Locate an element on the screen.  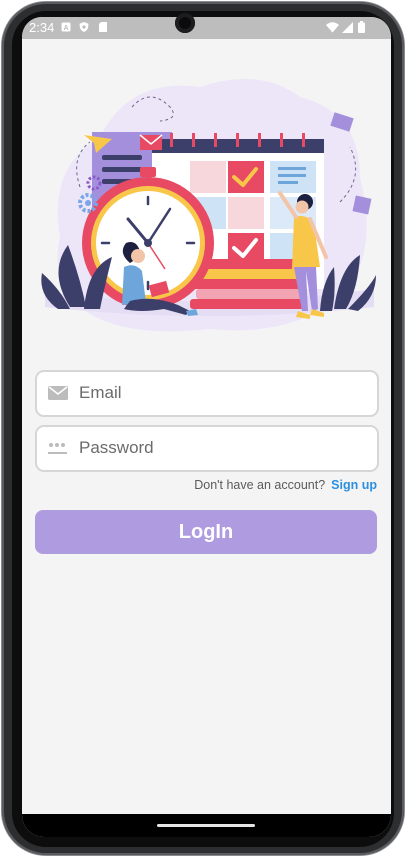
status-time: 2:34 is located at coordinates (42, 27).